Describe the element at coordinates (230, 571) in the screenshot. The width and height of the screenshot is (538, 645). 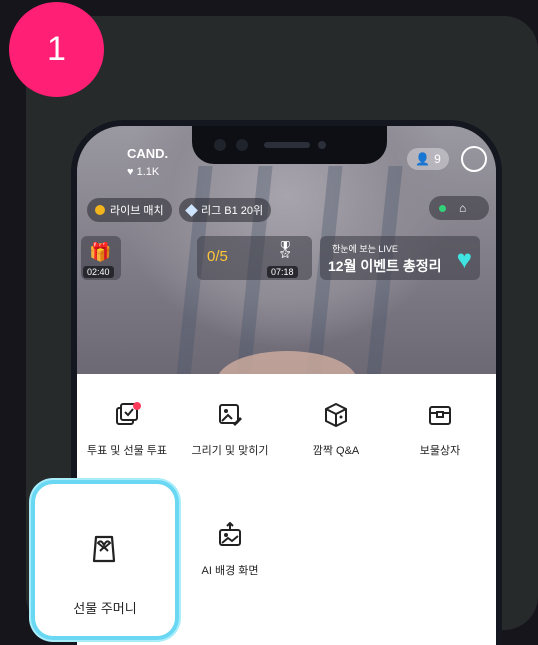
I see `menu-item-label: AI 배경 화면` at that location.